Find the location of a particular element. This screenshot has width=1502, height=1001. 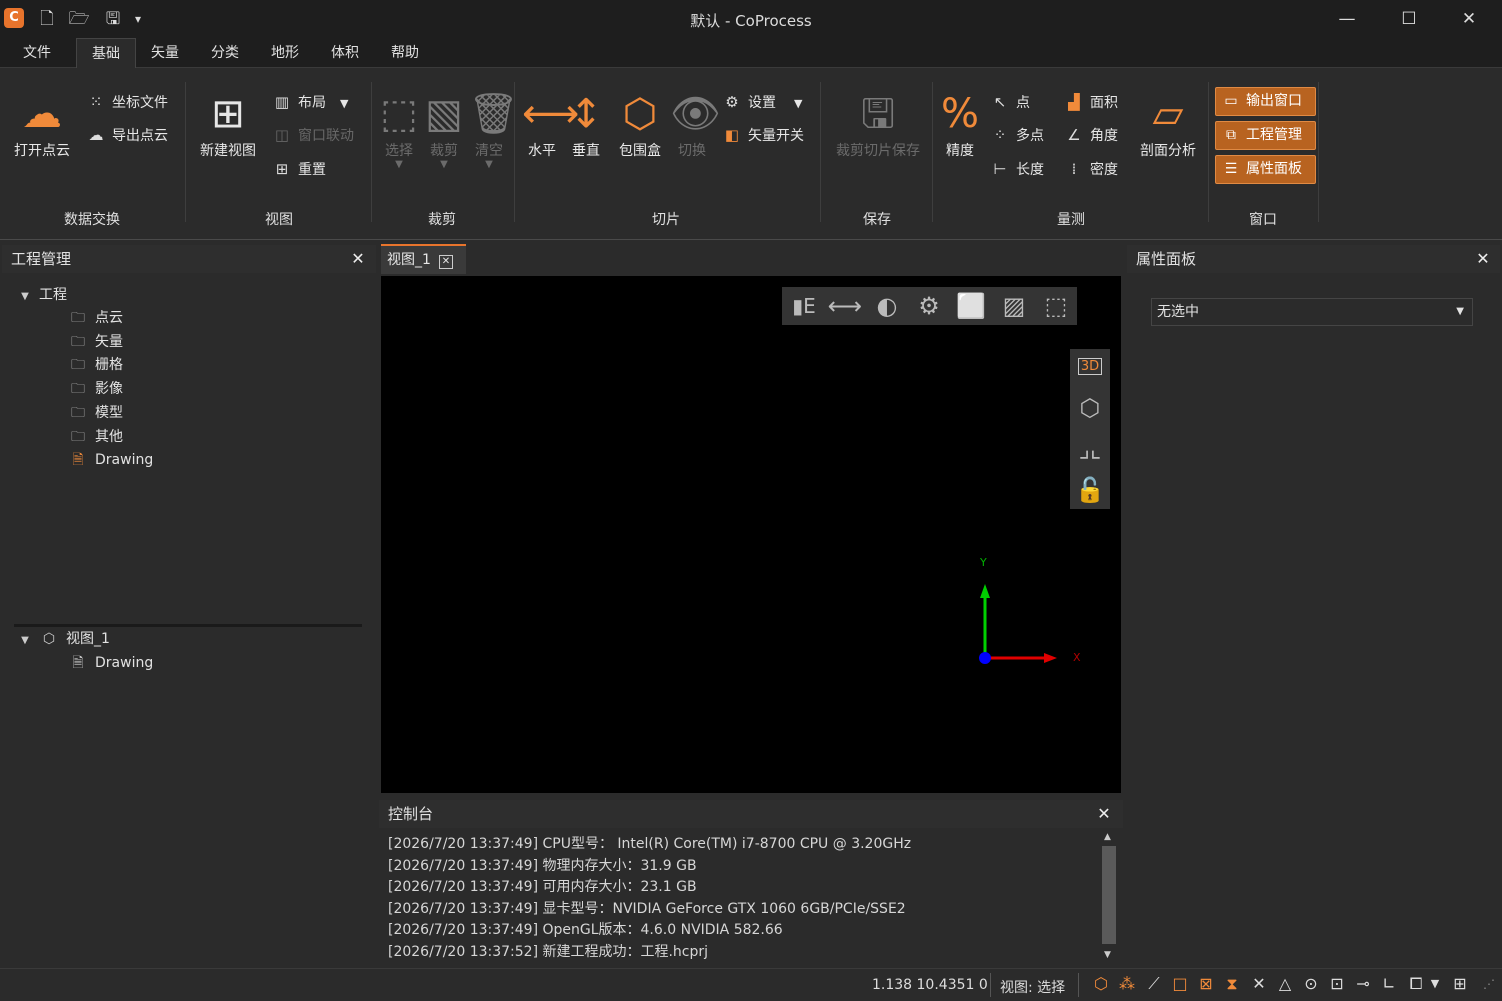

snap-points-icon: ⁂ is located at coordinates (1127, 984).